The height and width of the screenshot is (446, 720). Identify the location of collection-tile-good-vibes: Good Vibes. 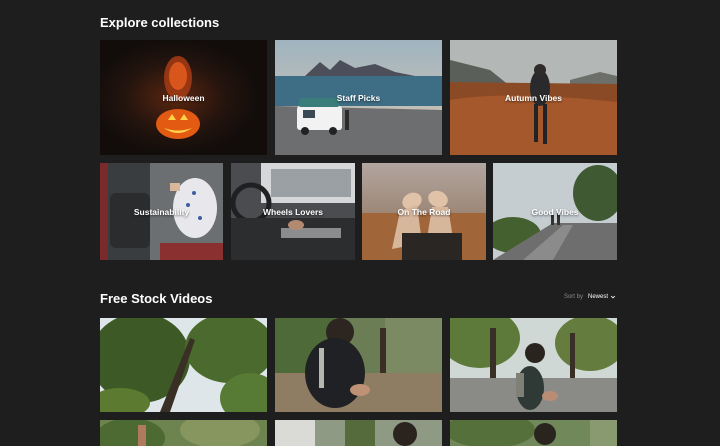
(555, 211).